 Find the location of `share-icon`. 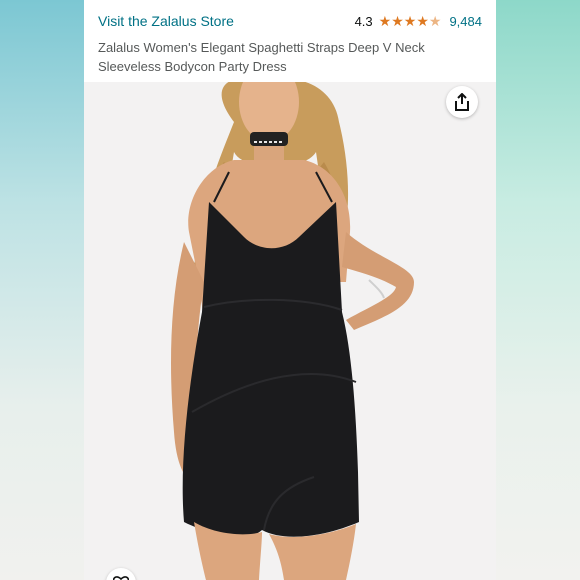

share-icon is located at coordinates (462, 102).